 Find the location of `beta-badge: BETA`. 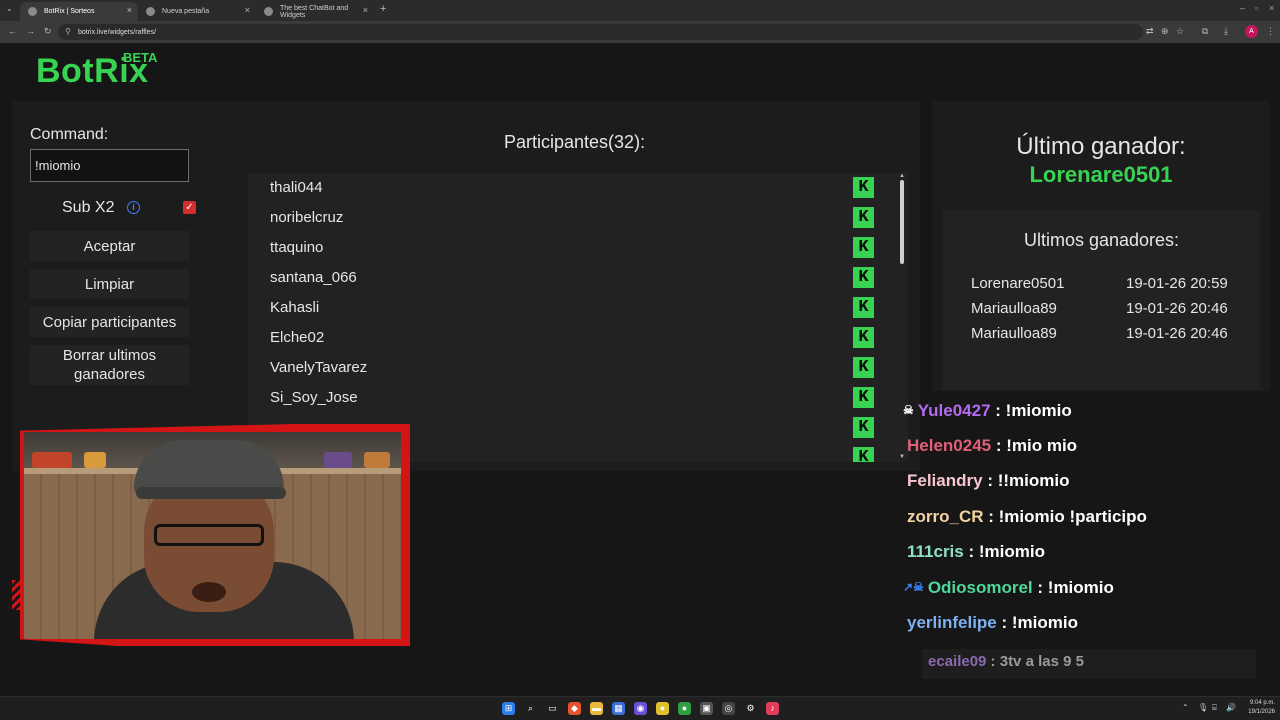

beta-badge: BETA is located at coordinates (140, 57).